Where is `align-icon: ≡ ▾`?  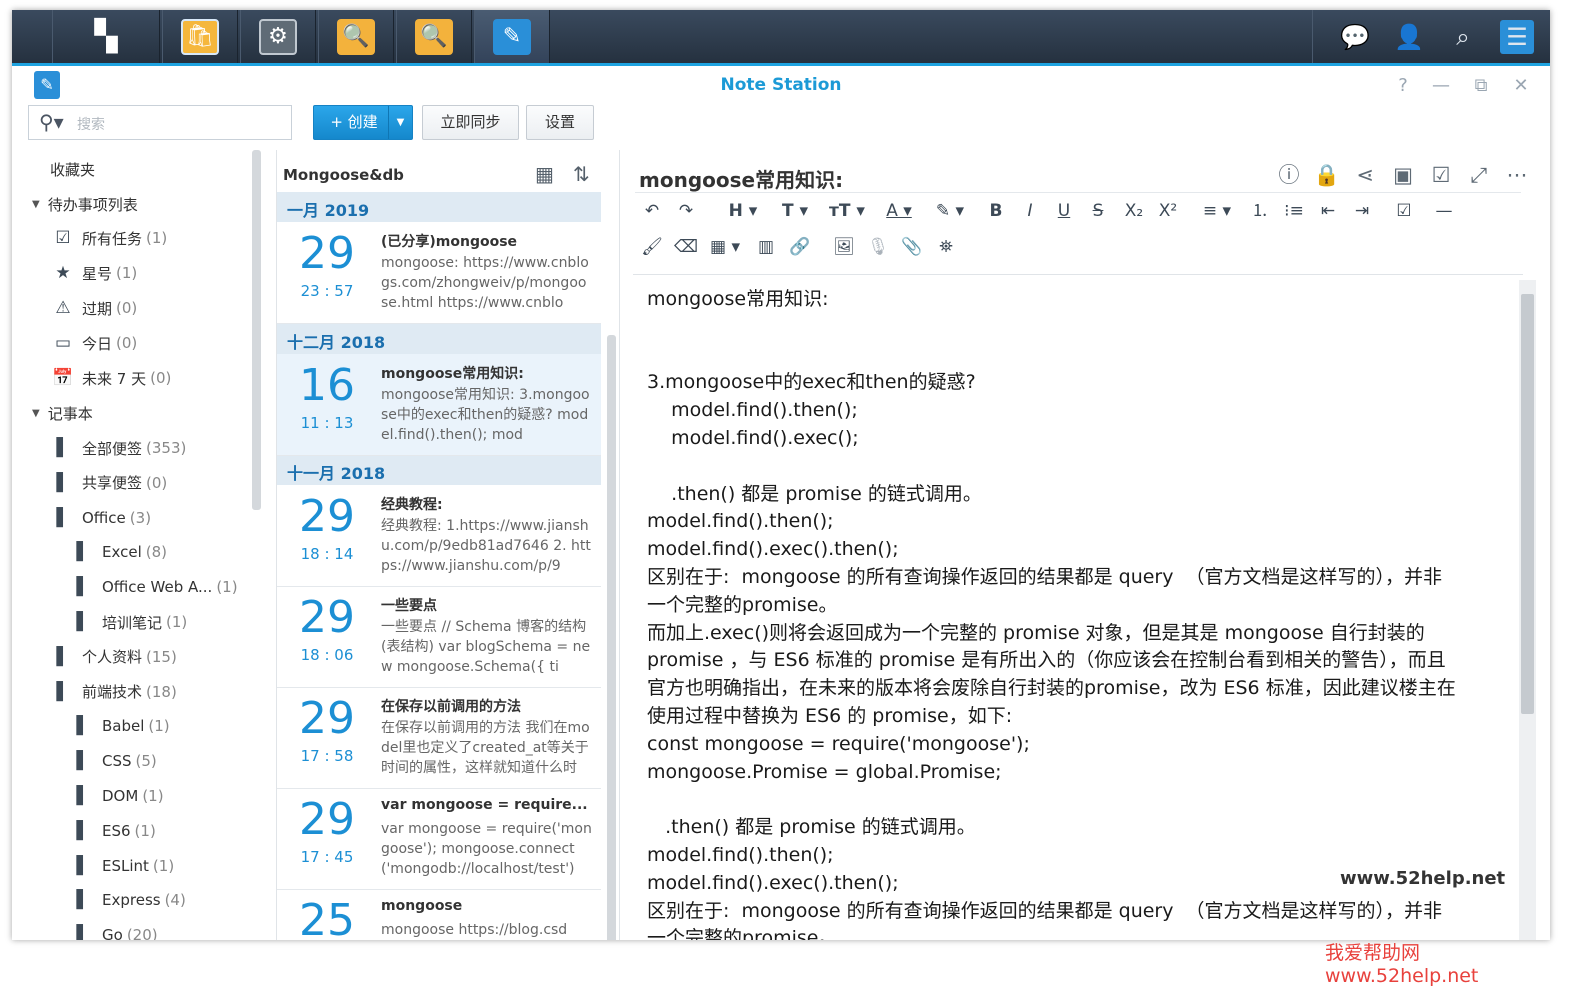 align-icon: ≡ ▾ is located at coordinates (1217, 211).